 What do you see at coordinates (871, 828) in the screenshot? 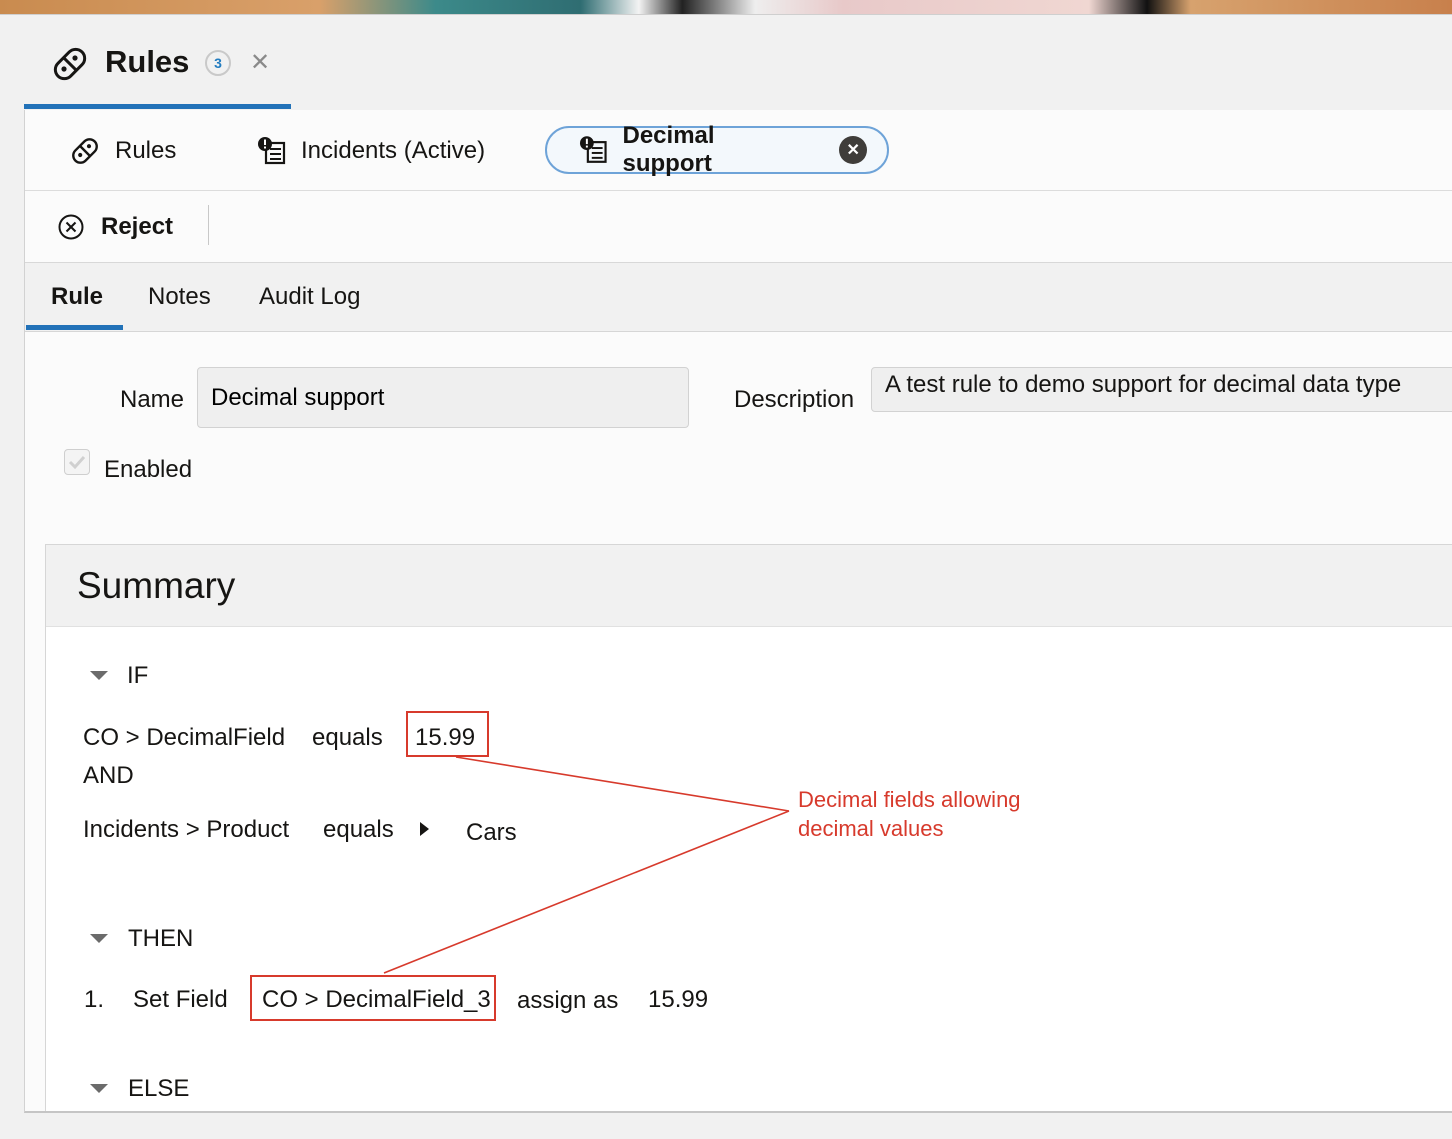
I see `annotation-line-2: decimal values` at bounding box center [871, 828].